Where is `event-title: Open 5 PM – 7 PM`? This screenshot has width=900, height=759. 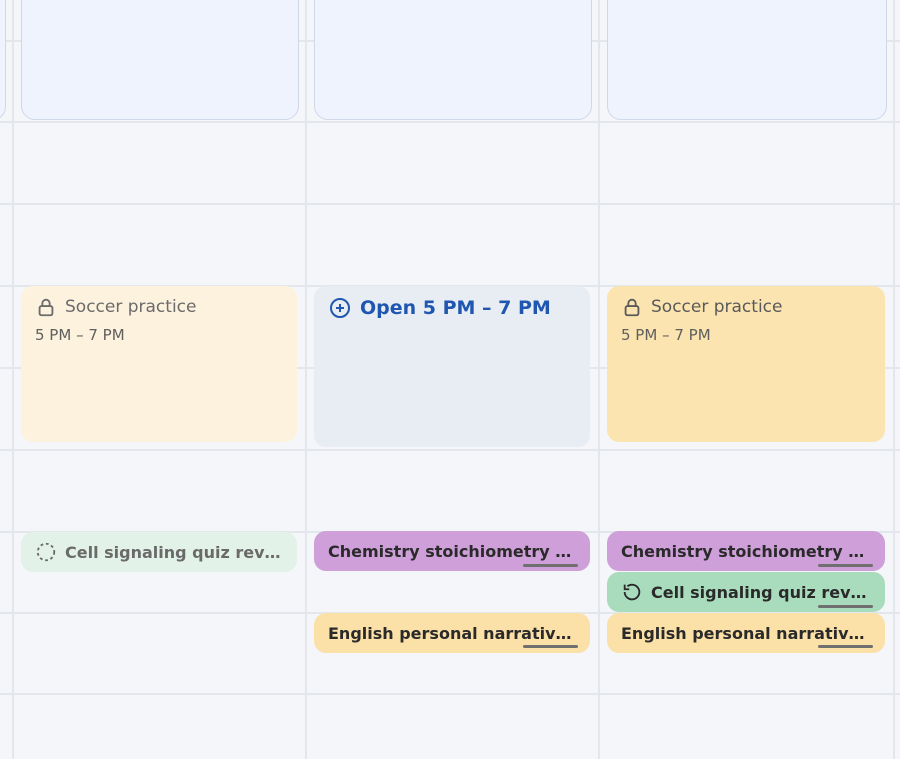
event-title: Open 5 PM – 7 PM is located at coordinates (455, 308).